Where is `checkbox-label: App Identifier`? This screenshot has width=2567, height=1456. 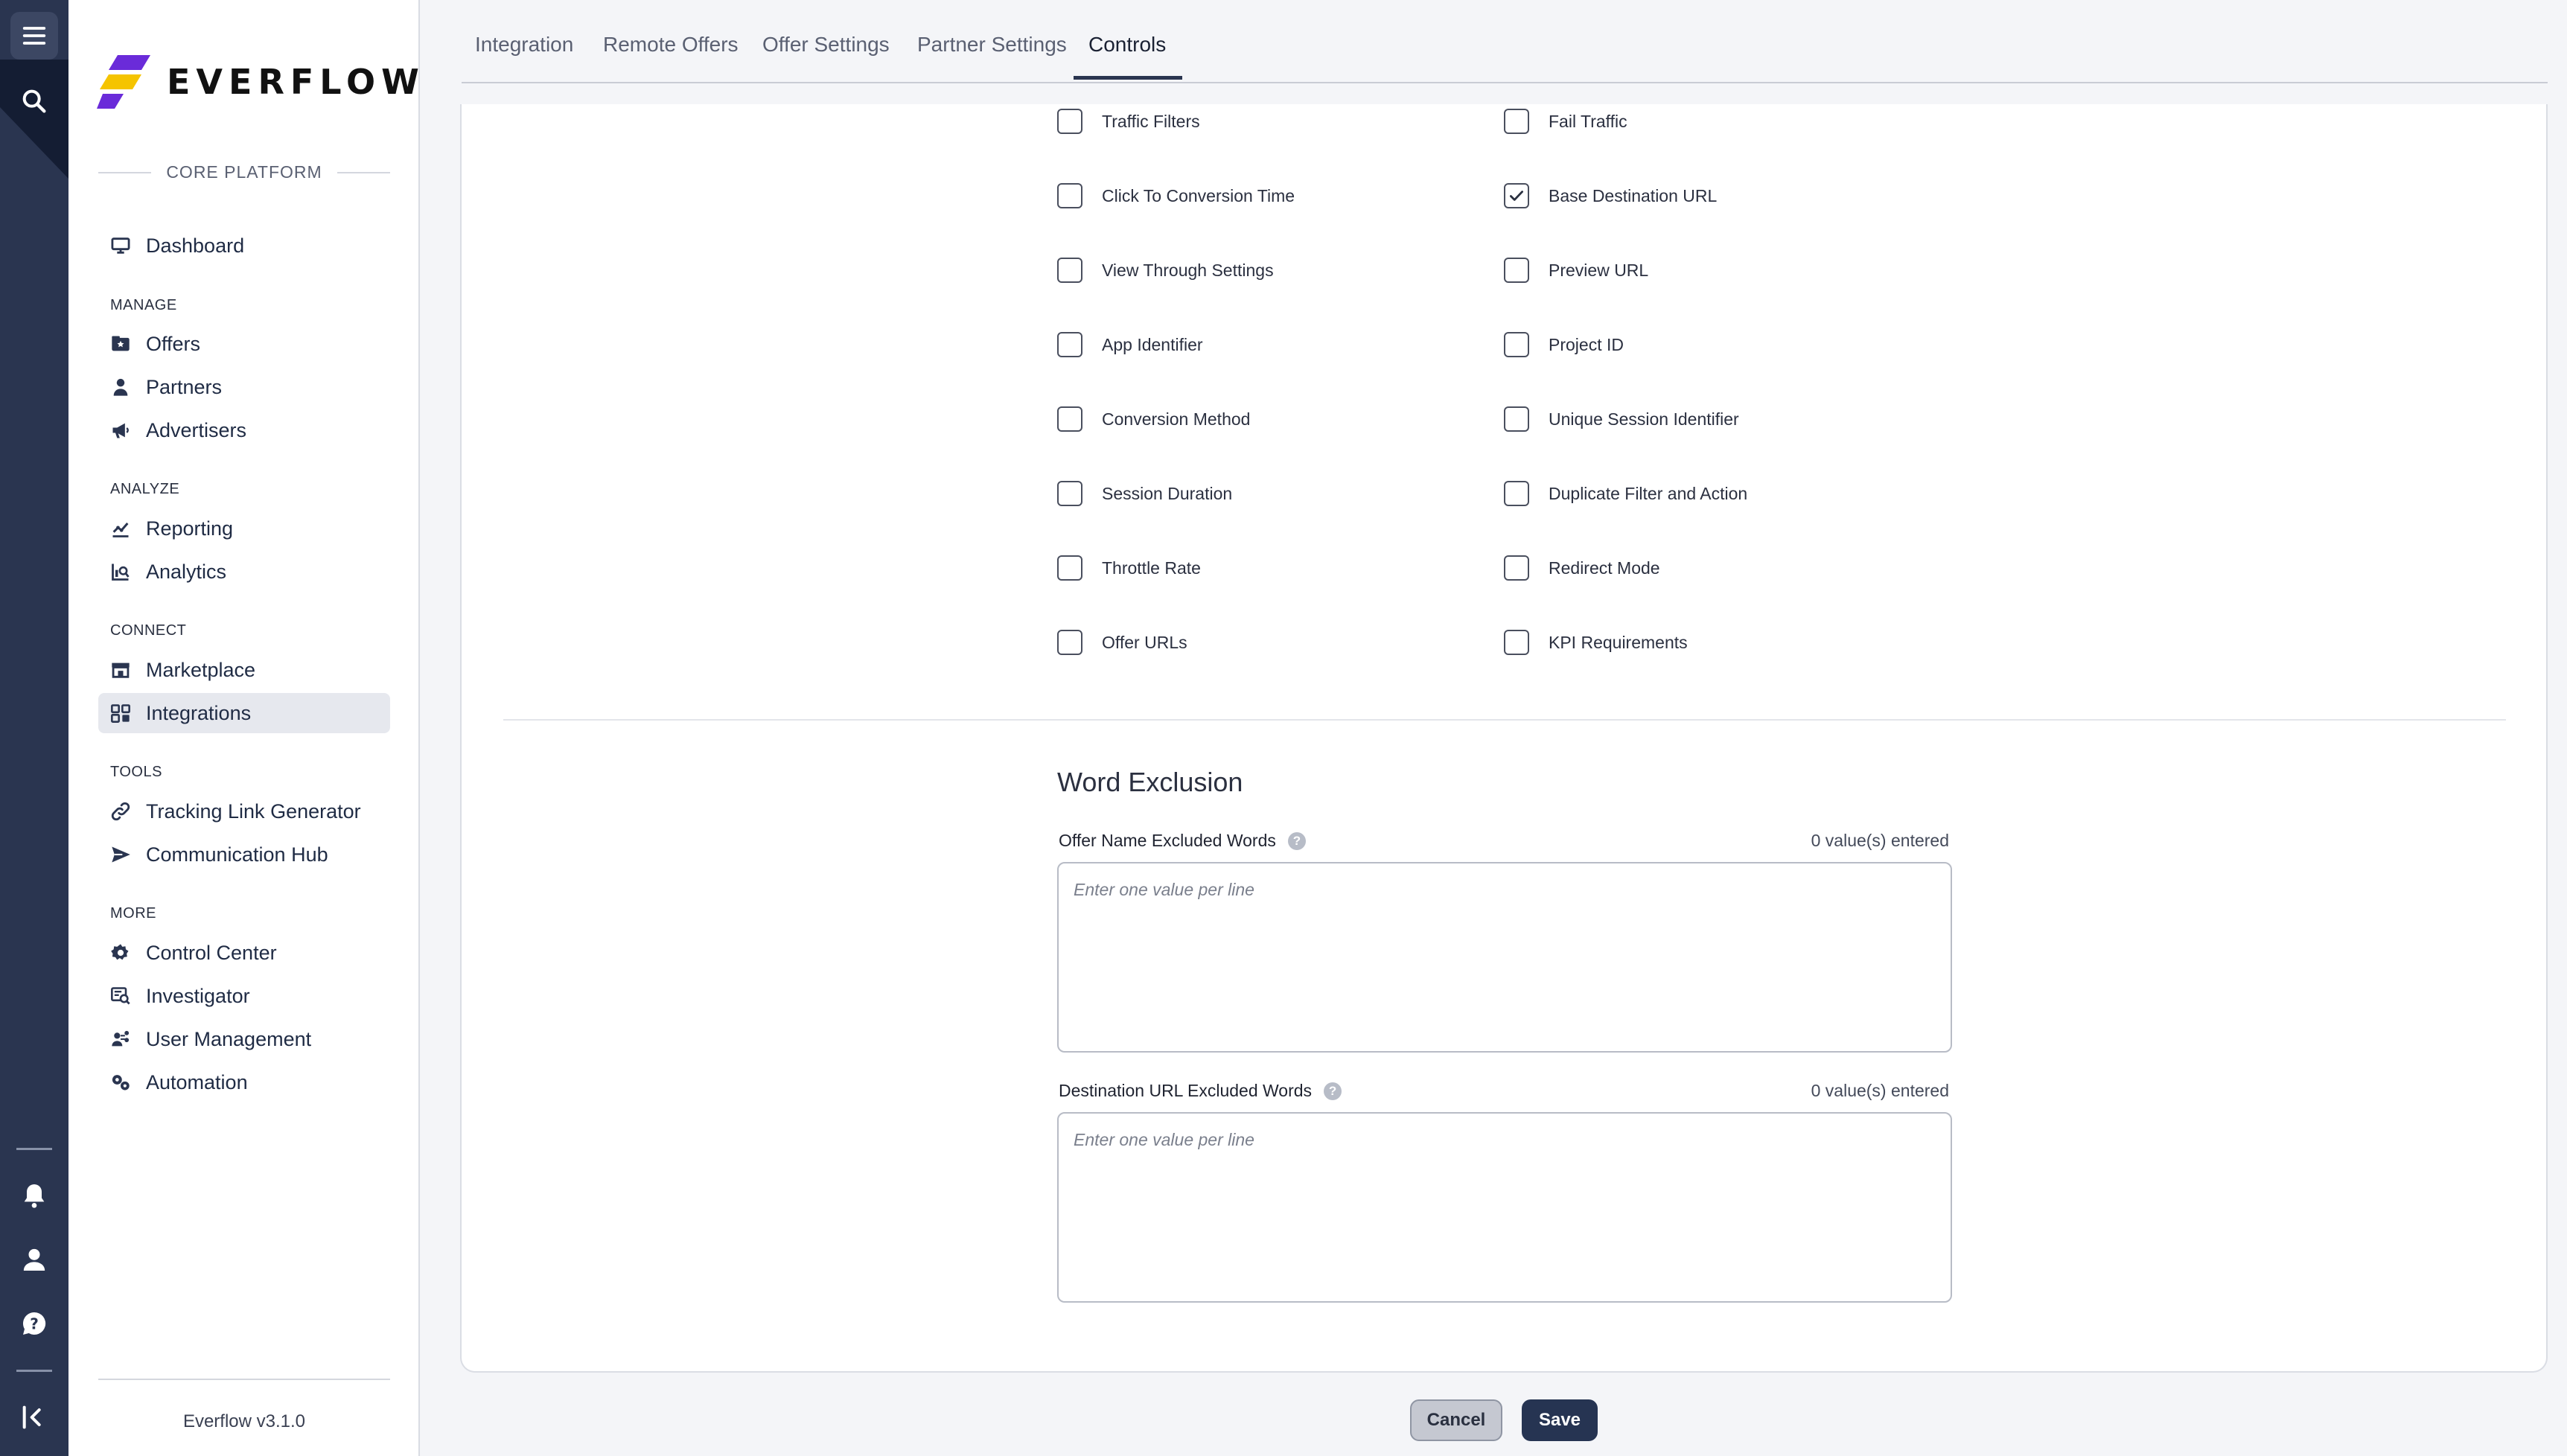
checkbox-label: App Identifier is located at coordinates (1152, 344).